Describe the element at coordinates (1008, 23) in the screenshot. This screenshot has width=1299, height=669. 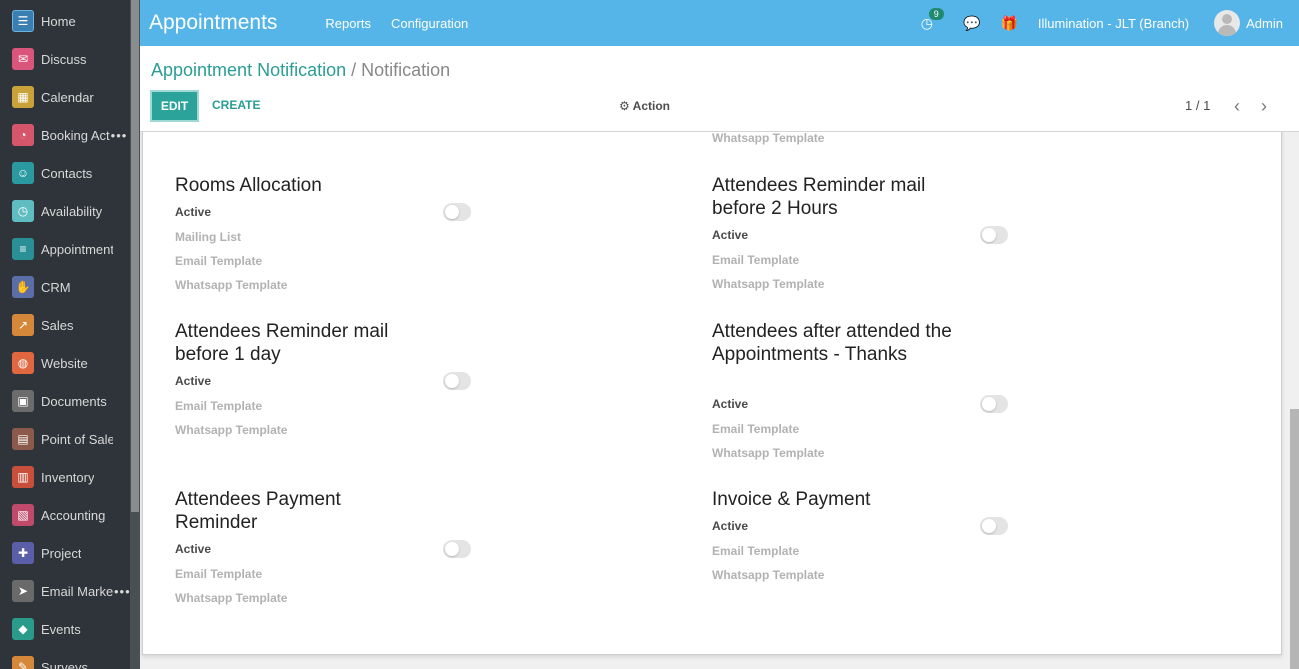
I see `gift-icon: 🎁` at that location.